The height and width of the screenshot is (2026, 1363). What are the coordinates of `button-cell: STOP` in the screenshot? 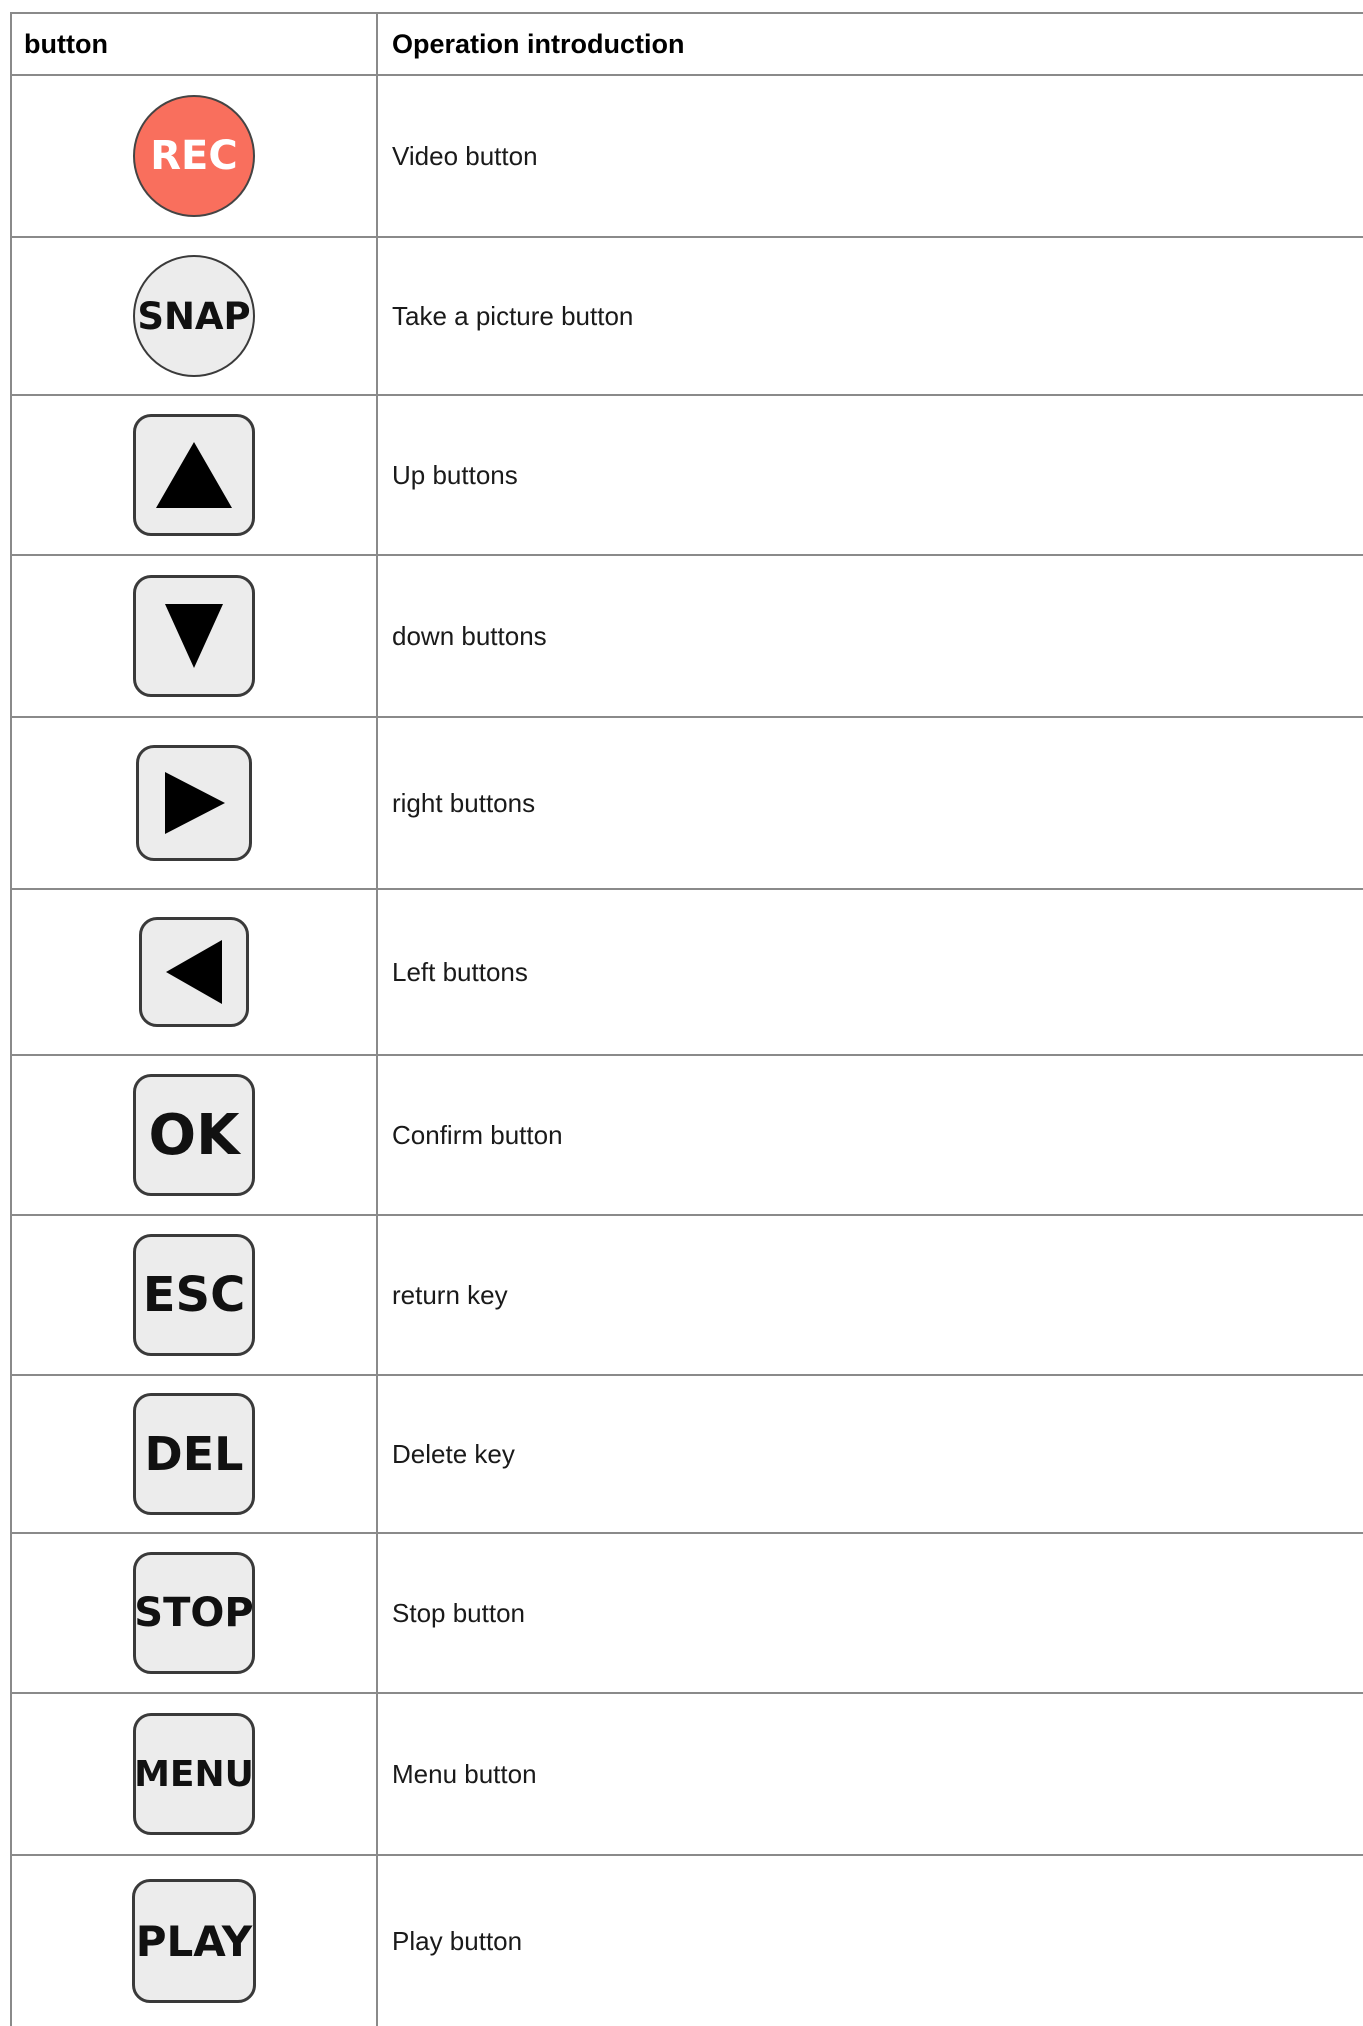 It's located at (195, 1613).